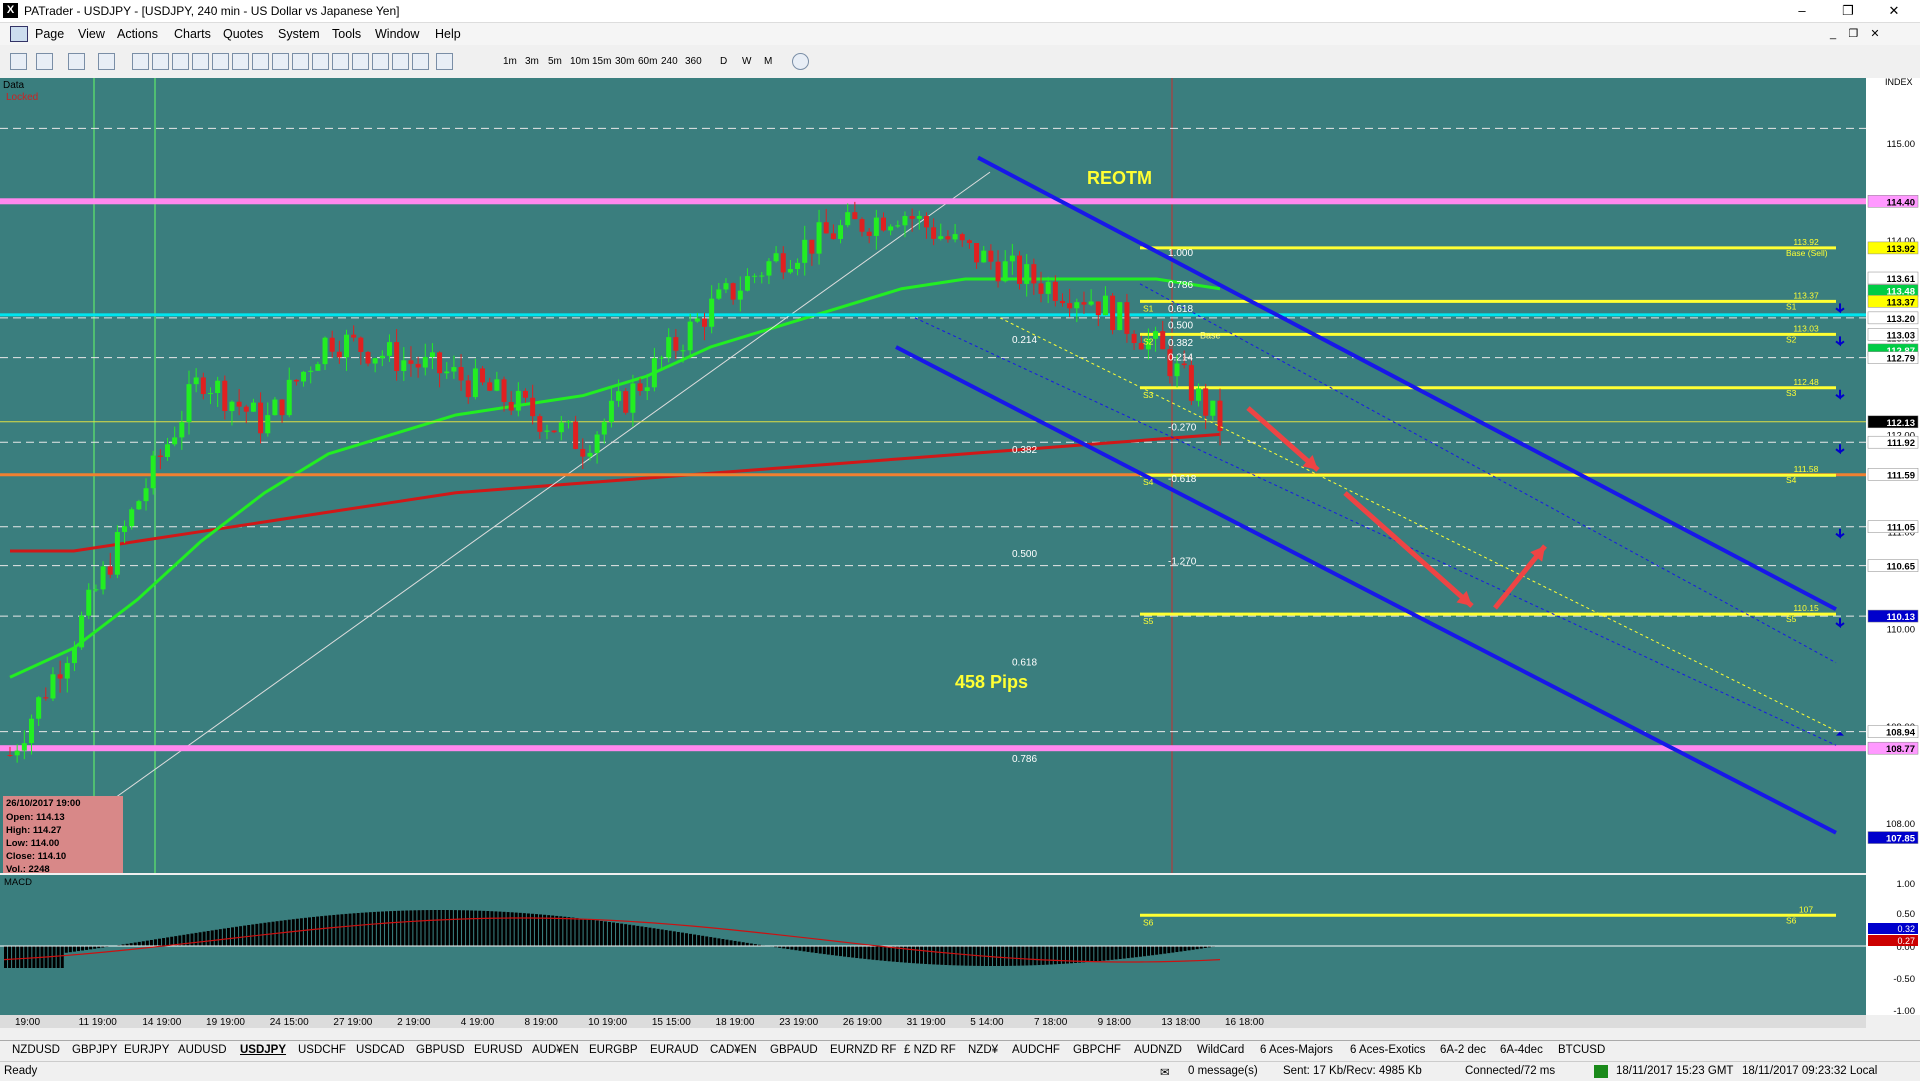 The width and height of the screenshot is (1920, 1081). I want to click on tab-gbpusd: GBPUSD, so click(440, 1050).